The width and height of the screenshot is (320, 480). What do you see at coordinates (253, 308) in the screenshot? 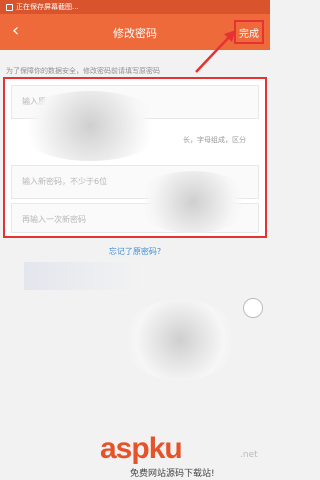
I see `radio-toggle` at bounding box center [253, 308].